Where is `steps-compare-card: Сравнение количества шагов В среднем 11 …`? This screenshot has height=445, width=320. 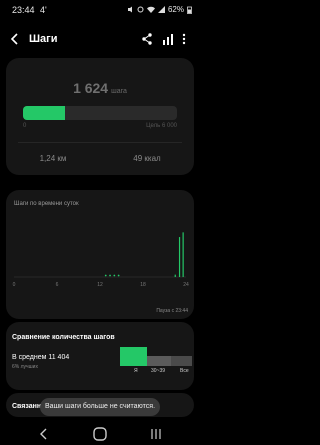 steps-compare-card: Сравнение количества шагов В среднем 11 … is located at coordinates (100, 356).